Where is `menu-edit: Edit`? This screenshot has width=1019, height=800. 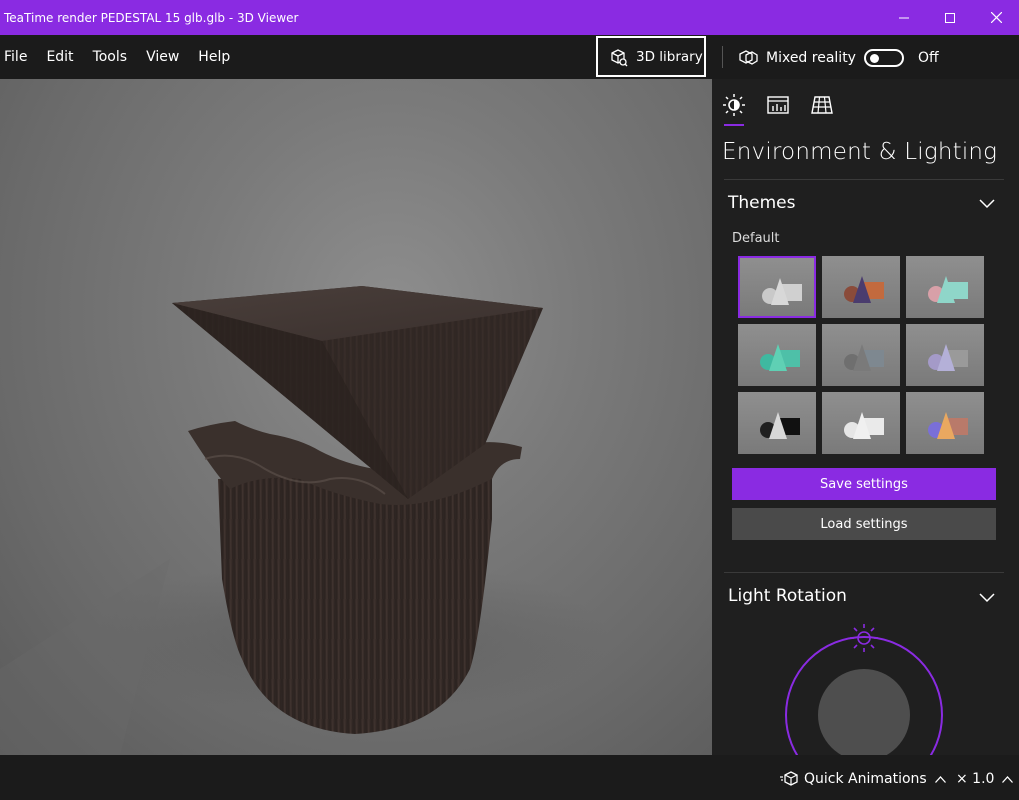
menu-edit: Edit is located at coordinates (63, 57).